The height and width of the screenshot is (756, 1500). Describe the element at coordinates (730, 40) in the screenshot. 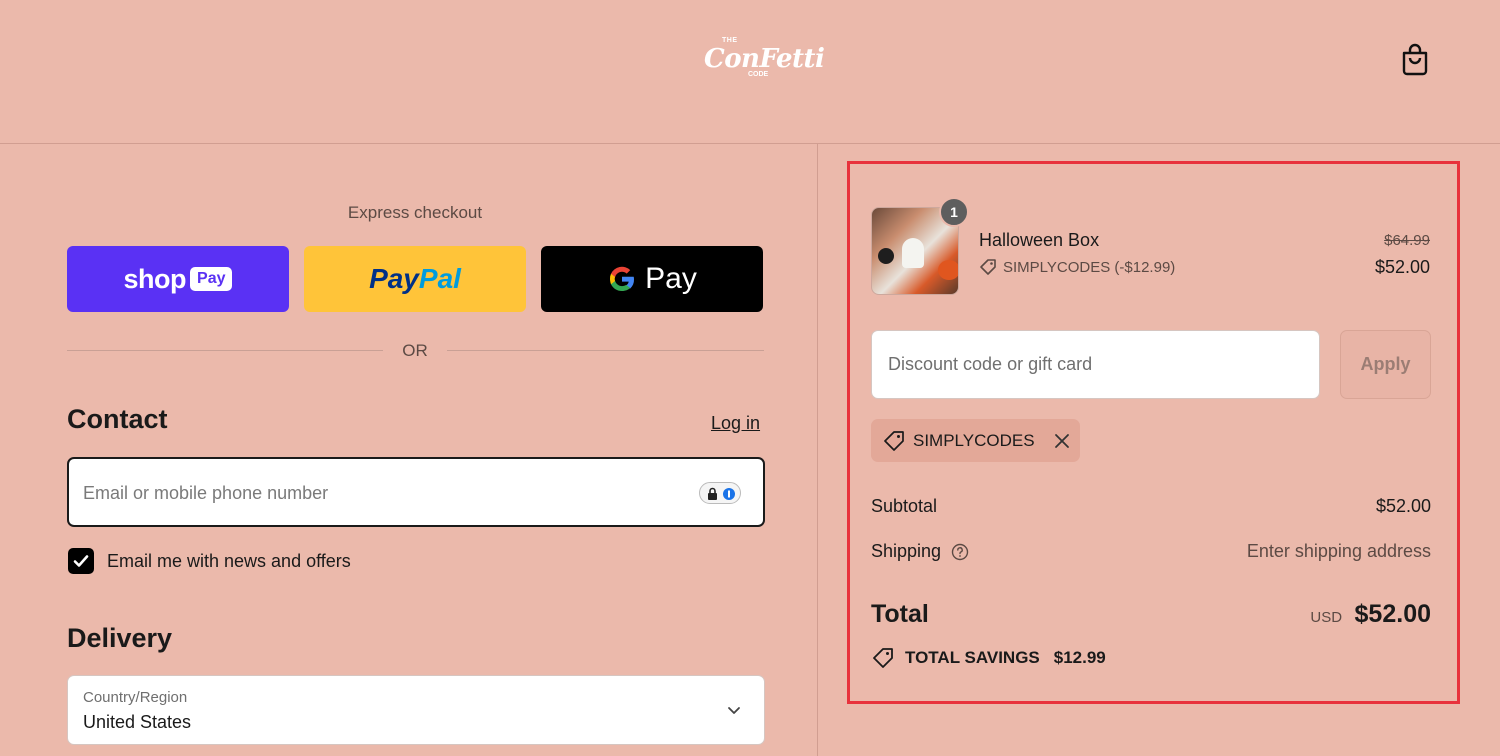

I see `logo-the: THE` at that location.